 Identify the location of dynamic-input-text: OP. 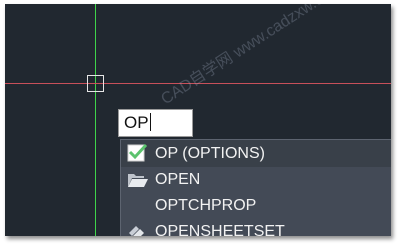
(136, 122).